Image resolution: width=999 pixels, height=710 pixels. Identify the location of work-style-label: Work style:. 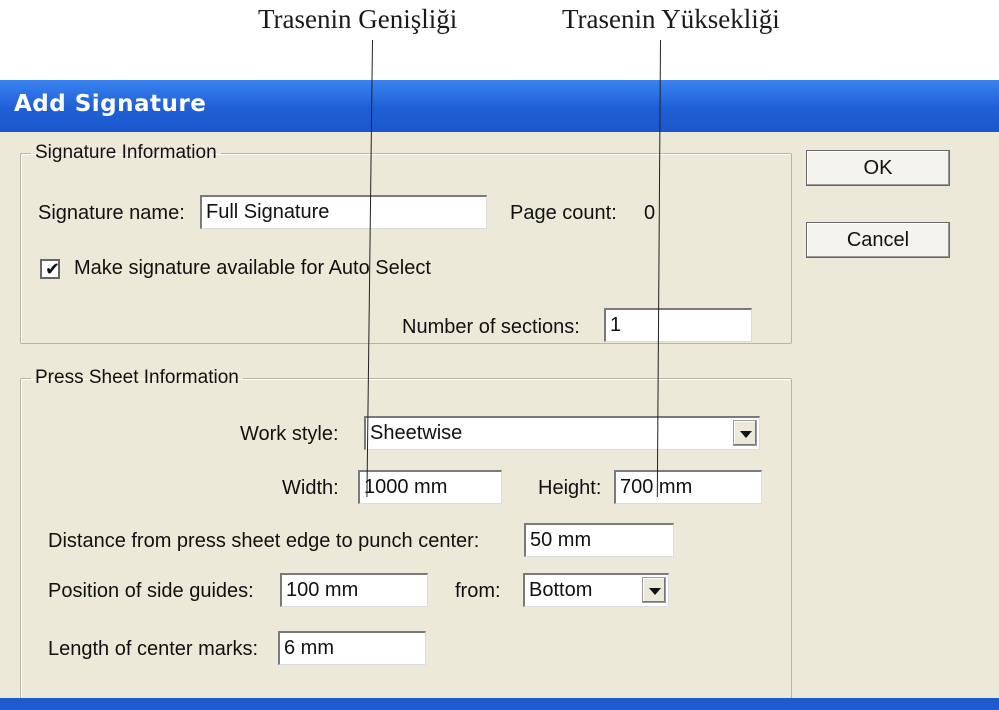
(289, 434).